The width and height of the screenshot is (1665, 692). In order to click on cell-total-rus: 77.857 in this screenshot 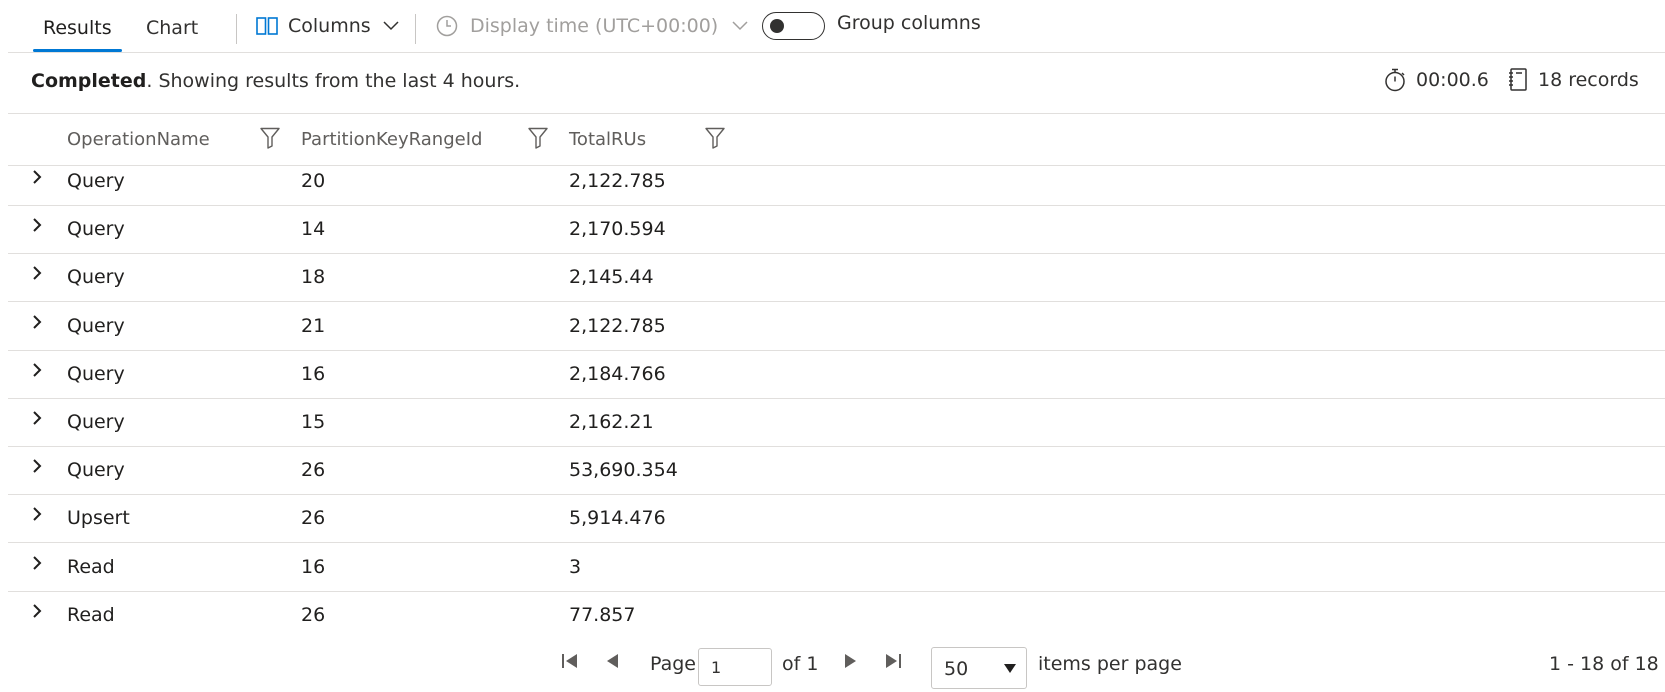, I will do `click(602, 614)`.